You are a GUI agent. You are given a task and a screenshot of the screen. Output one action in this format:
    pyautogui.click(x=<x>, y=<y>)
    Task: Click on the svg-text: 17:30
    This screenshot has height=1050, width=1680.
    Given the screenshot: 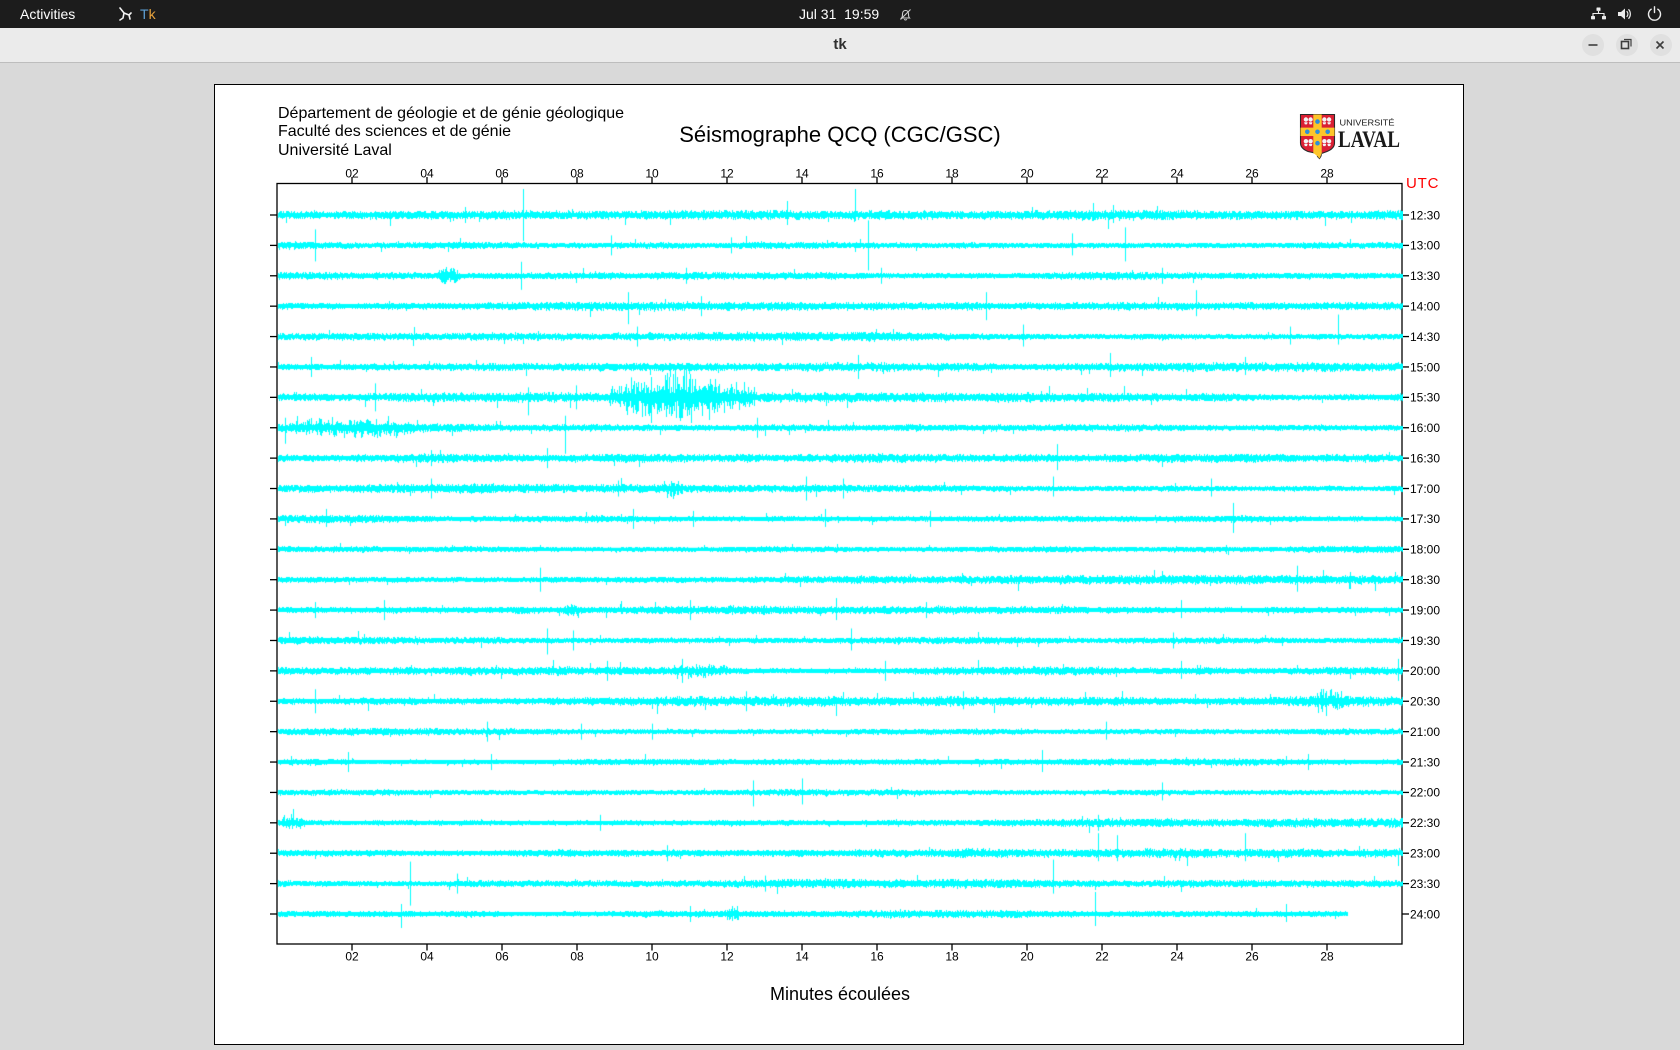 What is the action you would take?
    pyautogui.click(x=1425, y=519)
    